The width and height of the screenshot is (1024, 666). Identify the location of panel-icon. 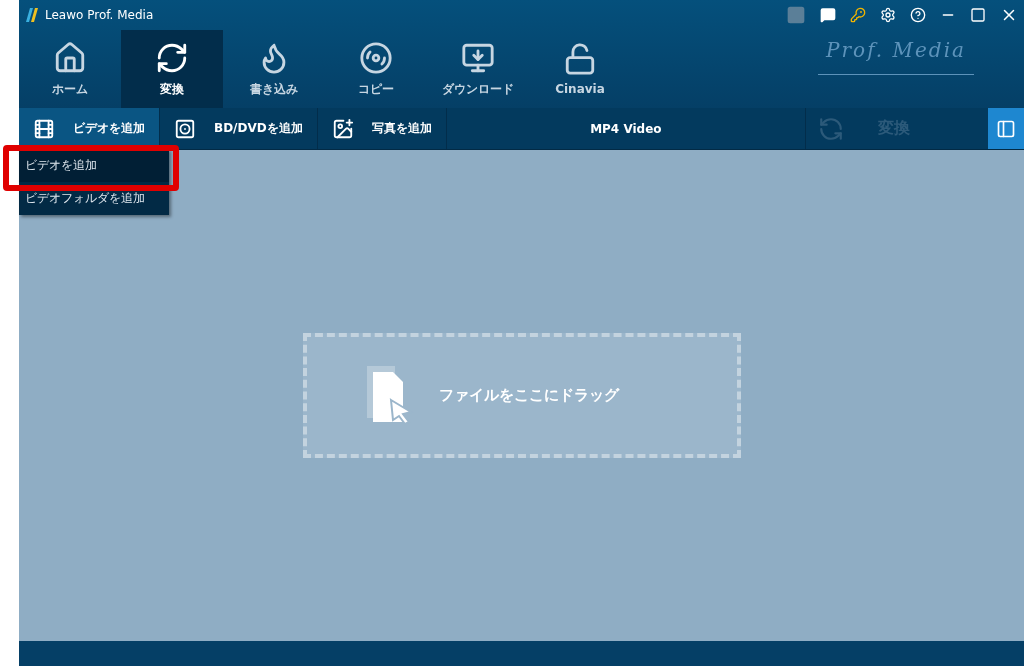
(1006, 128).